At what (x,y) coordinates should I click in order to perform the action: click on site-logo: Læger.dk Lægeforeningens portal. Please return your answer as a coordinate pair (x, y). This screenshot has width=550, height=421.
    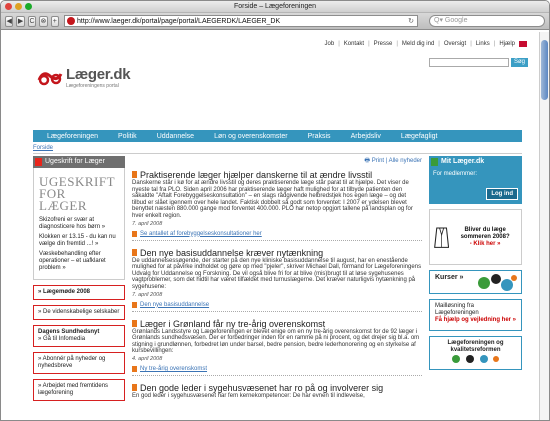
    Looking at the image, I should click on (84, 77).